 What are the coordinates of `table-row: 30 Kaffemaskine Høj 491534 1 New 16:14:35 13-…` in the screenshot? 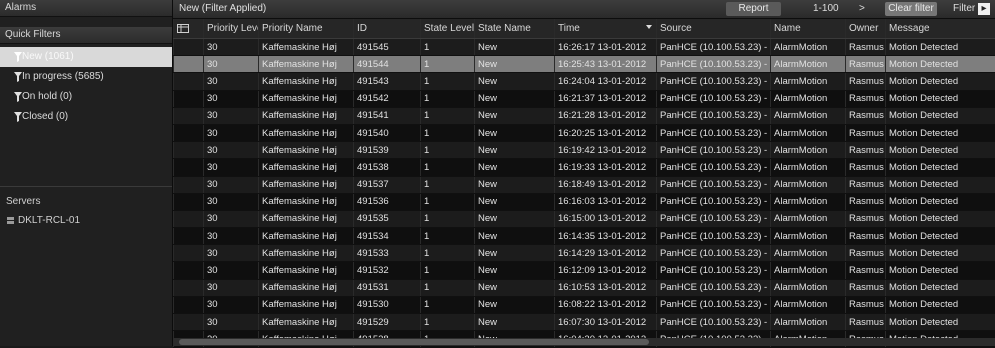 It's located at (584, 237).